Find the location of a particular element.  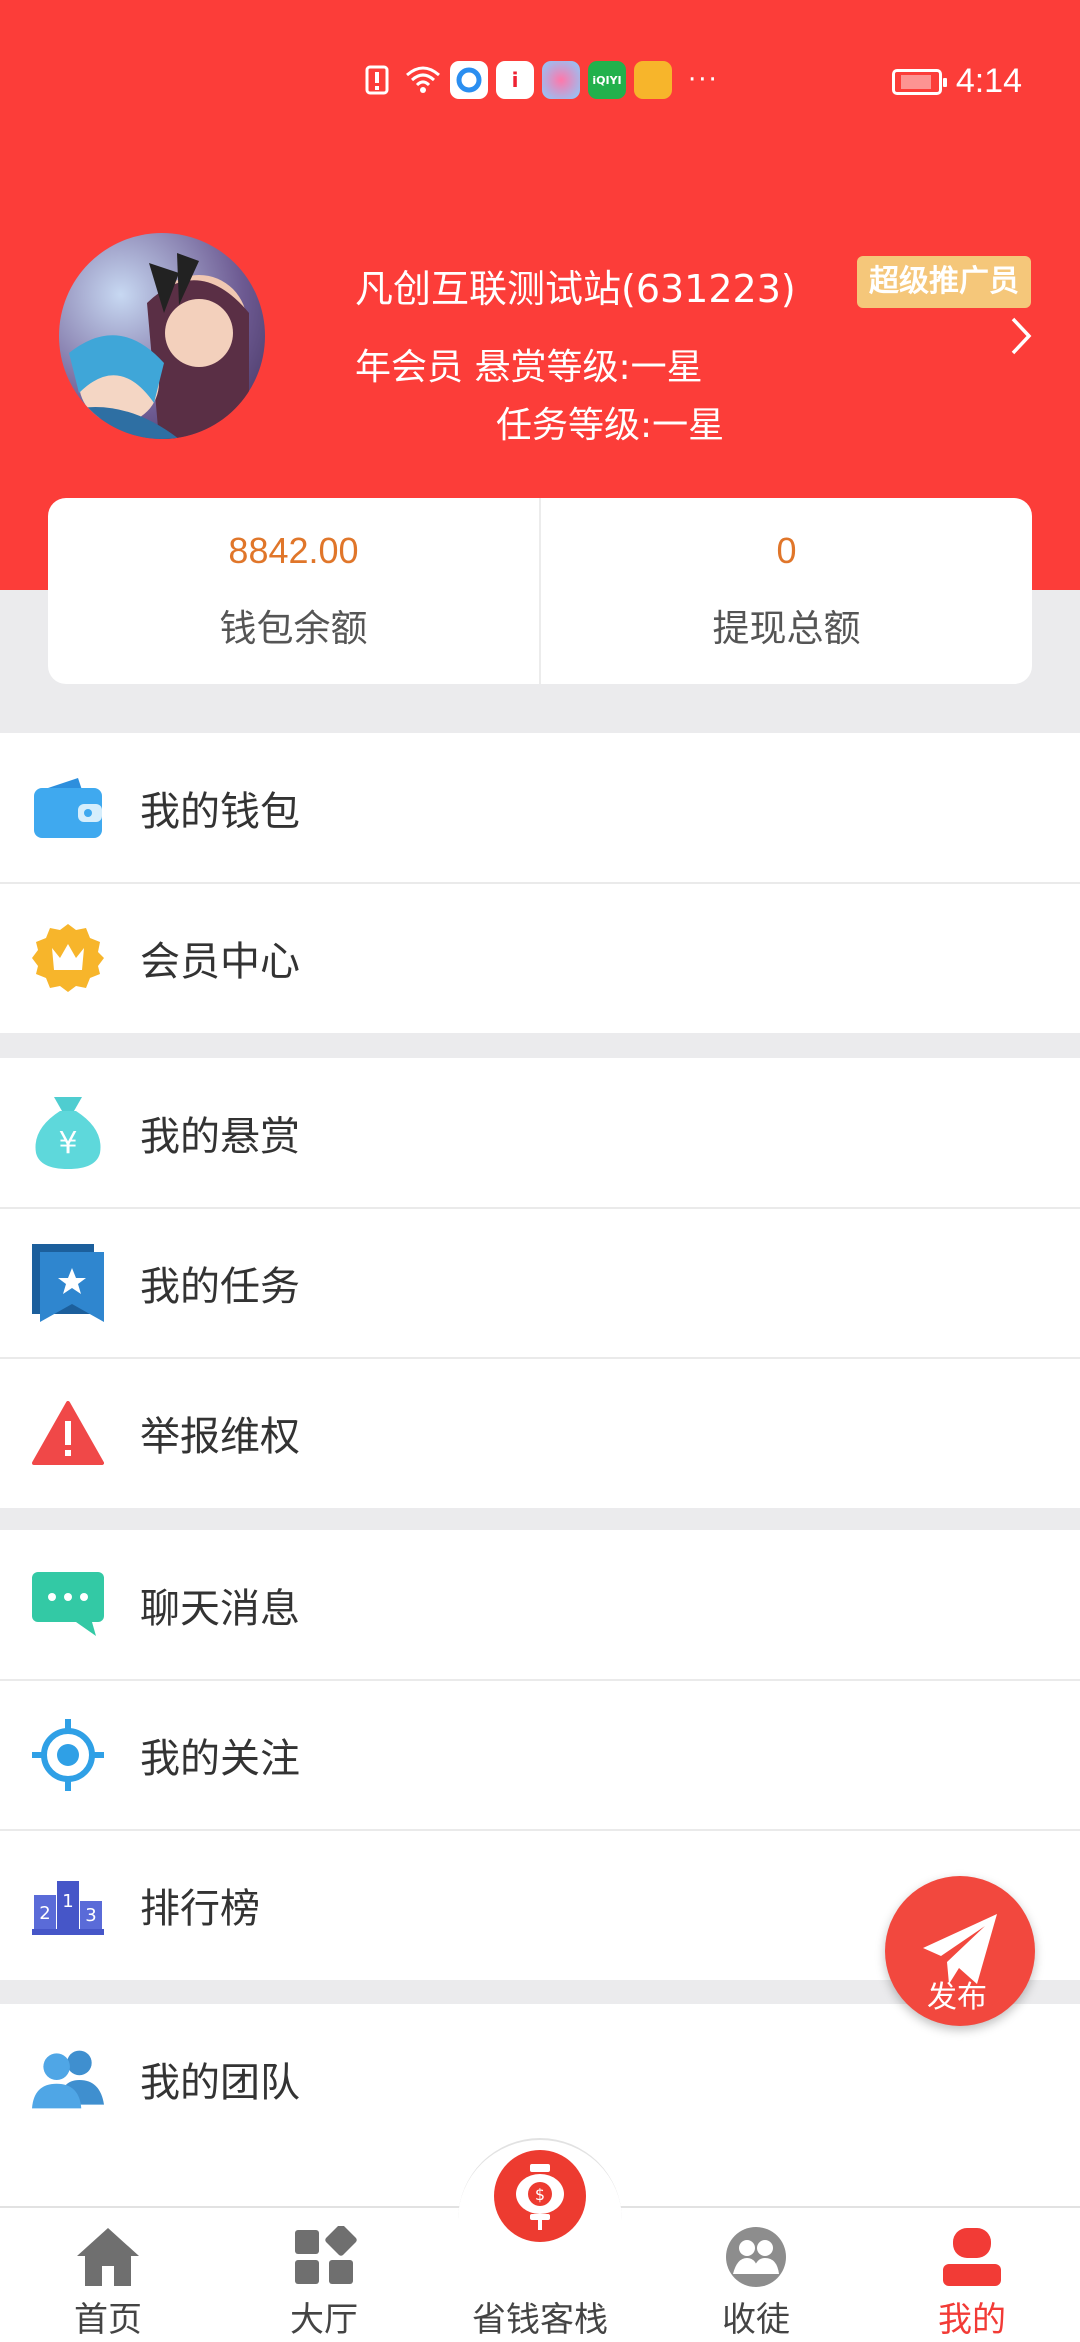

stats-card: 8842.00 钱包余额 0 提现总额 is located at coordinates (540, 591).